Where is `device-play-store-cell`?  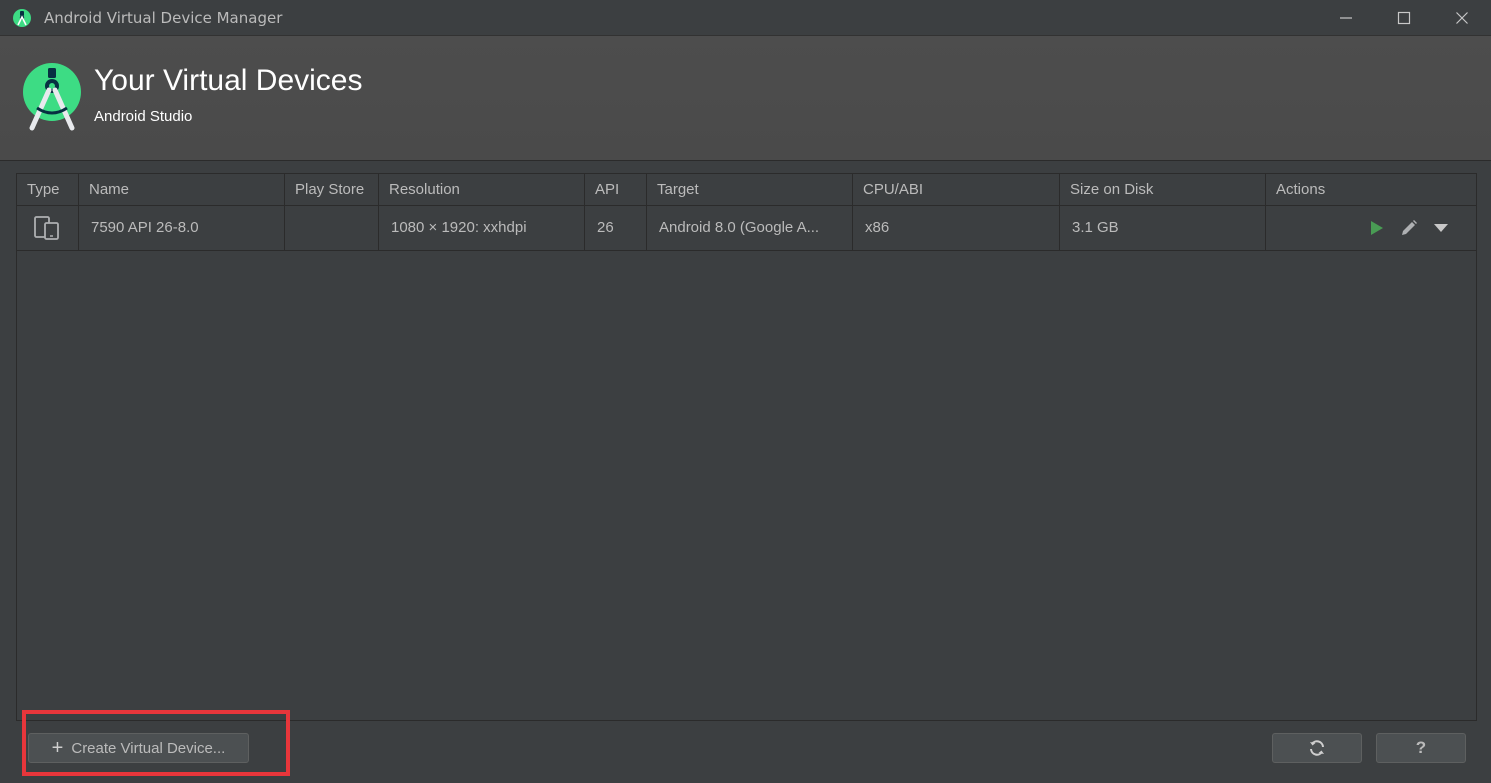
device-play-store-cell is located at coordinates (332, 228).